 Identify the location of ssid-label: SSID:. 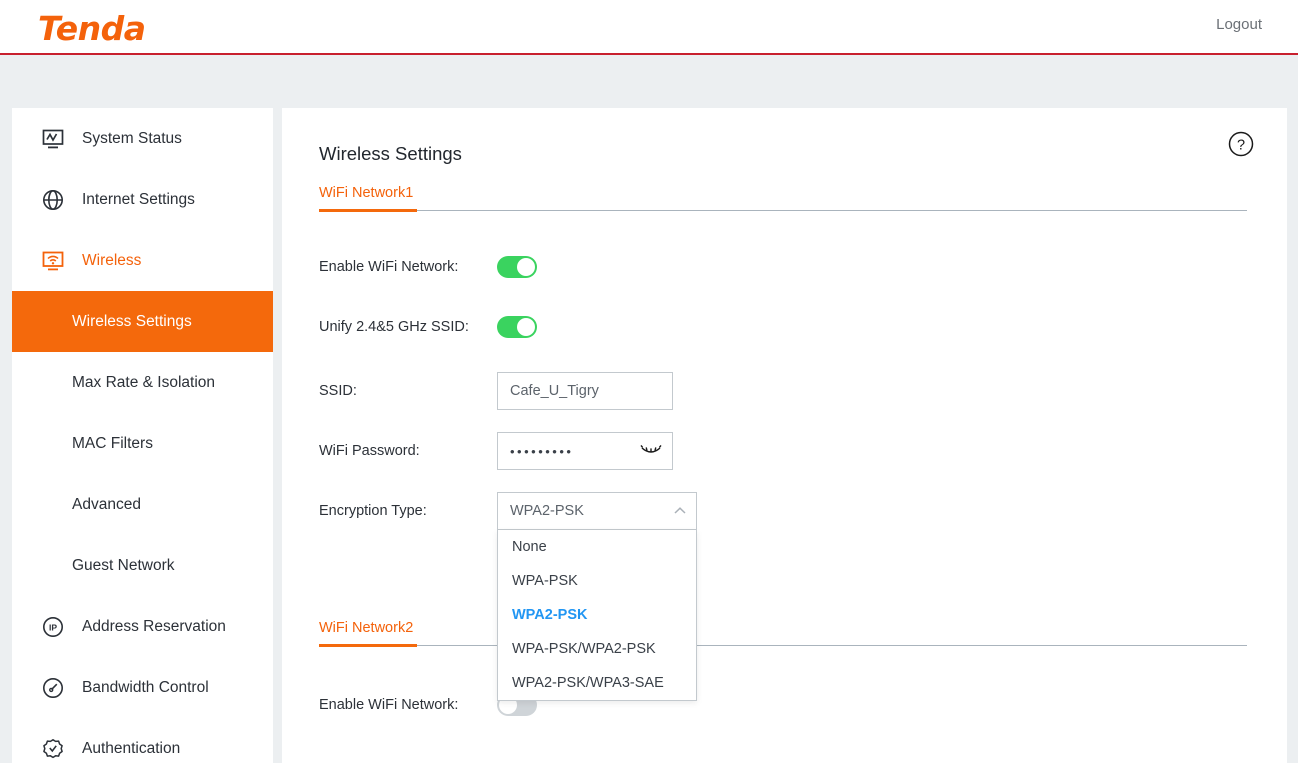
(338, 391).